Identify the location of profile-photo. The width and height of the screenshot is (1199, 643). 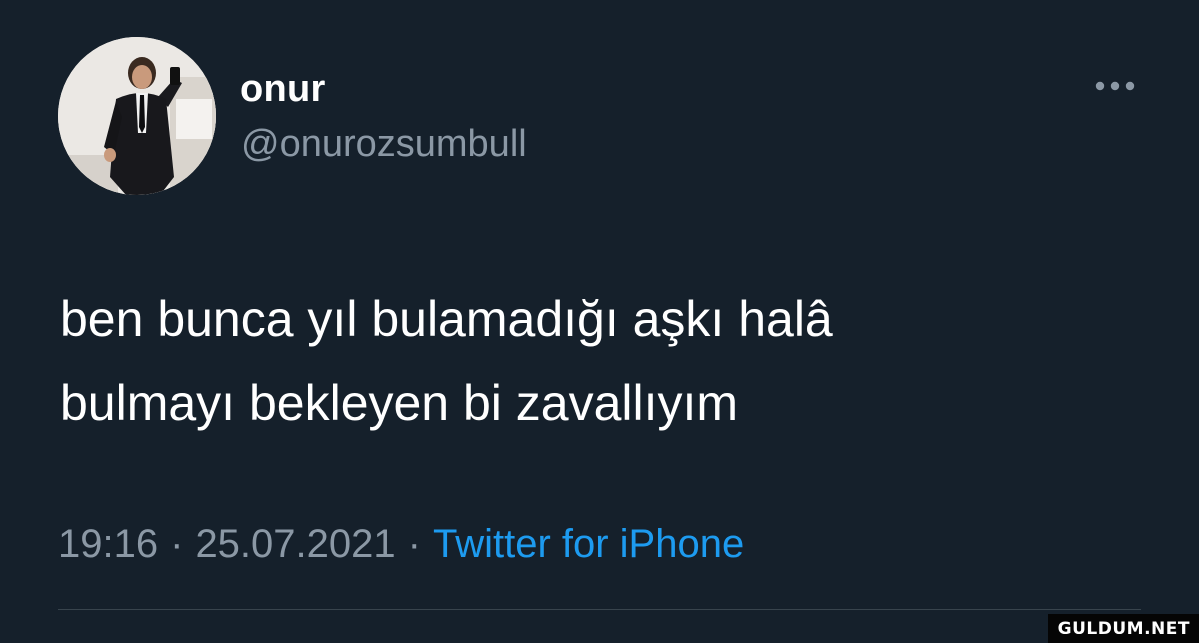
(137, 116).